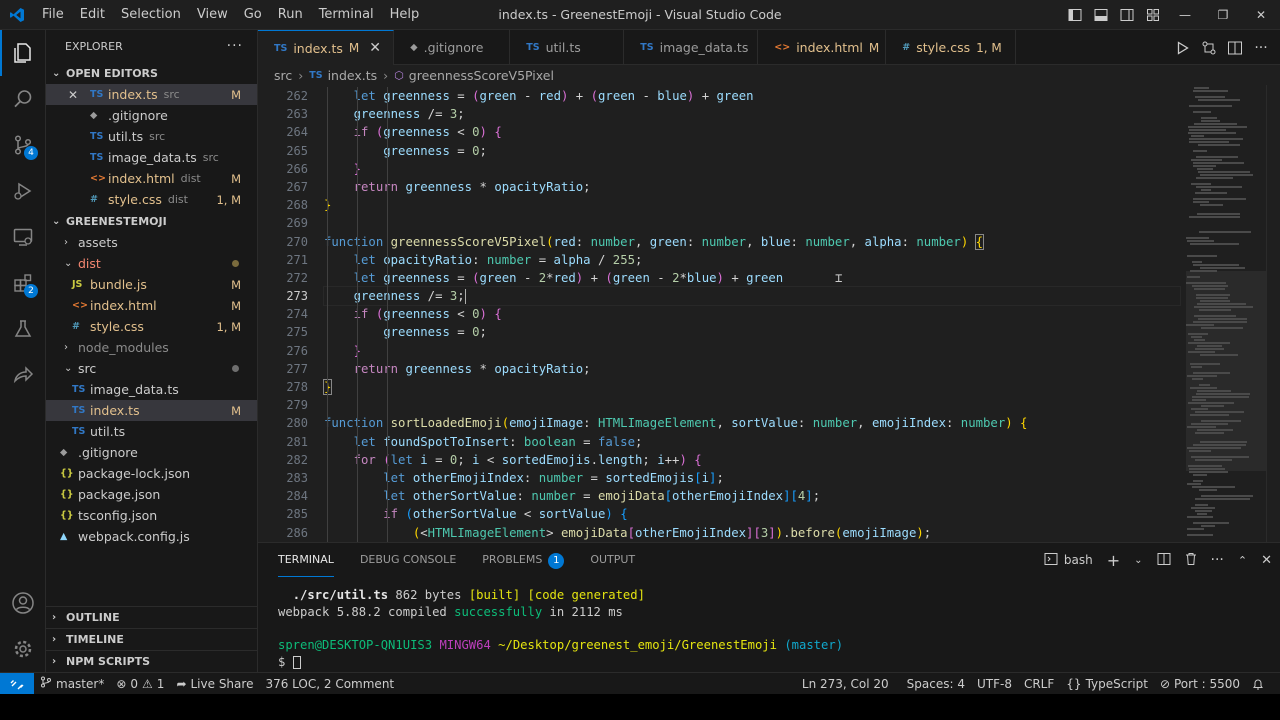 This screenshot has width=1280, height=720. Describe the element at coordinates (845, 684) in the screenshot. I see `status-cursor-position: Ln 273, Col 20` at that location.